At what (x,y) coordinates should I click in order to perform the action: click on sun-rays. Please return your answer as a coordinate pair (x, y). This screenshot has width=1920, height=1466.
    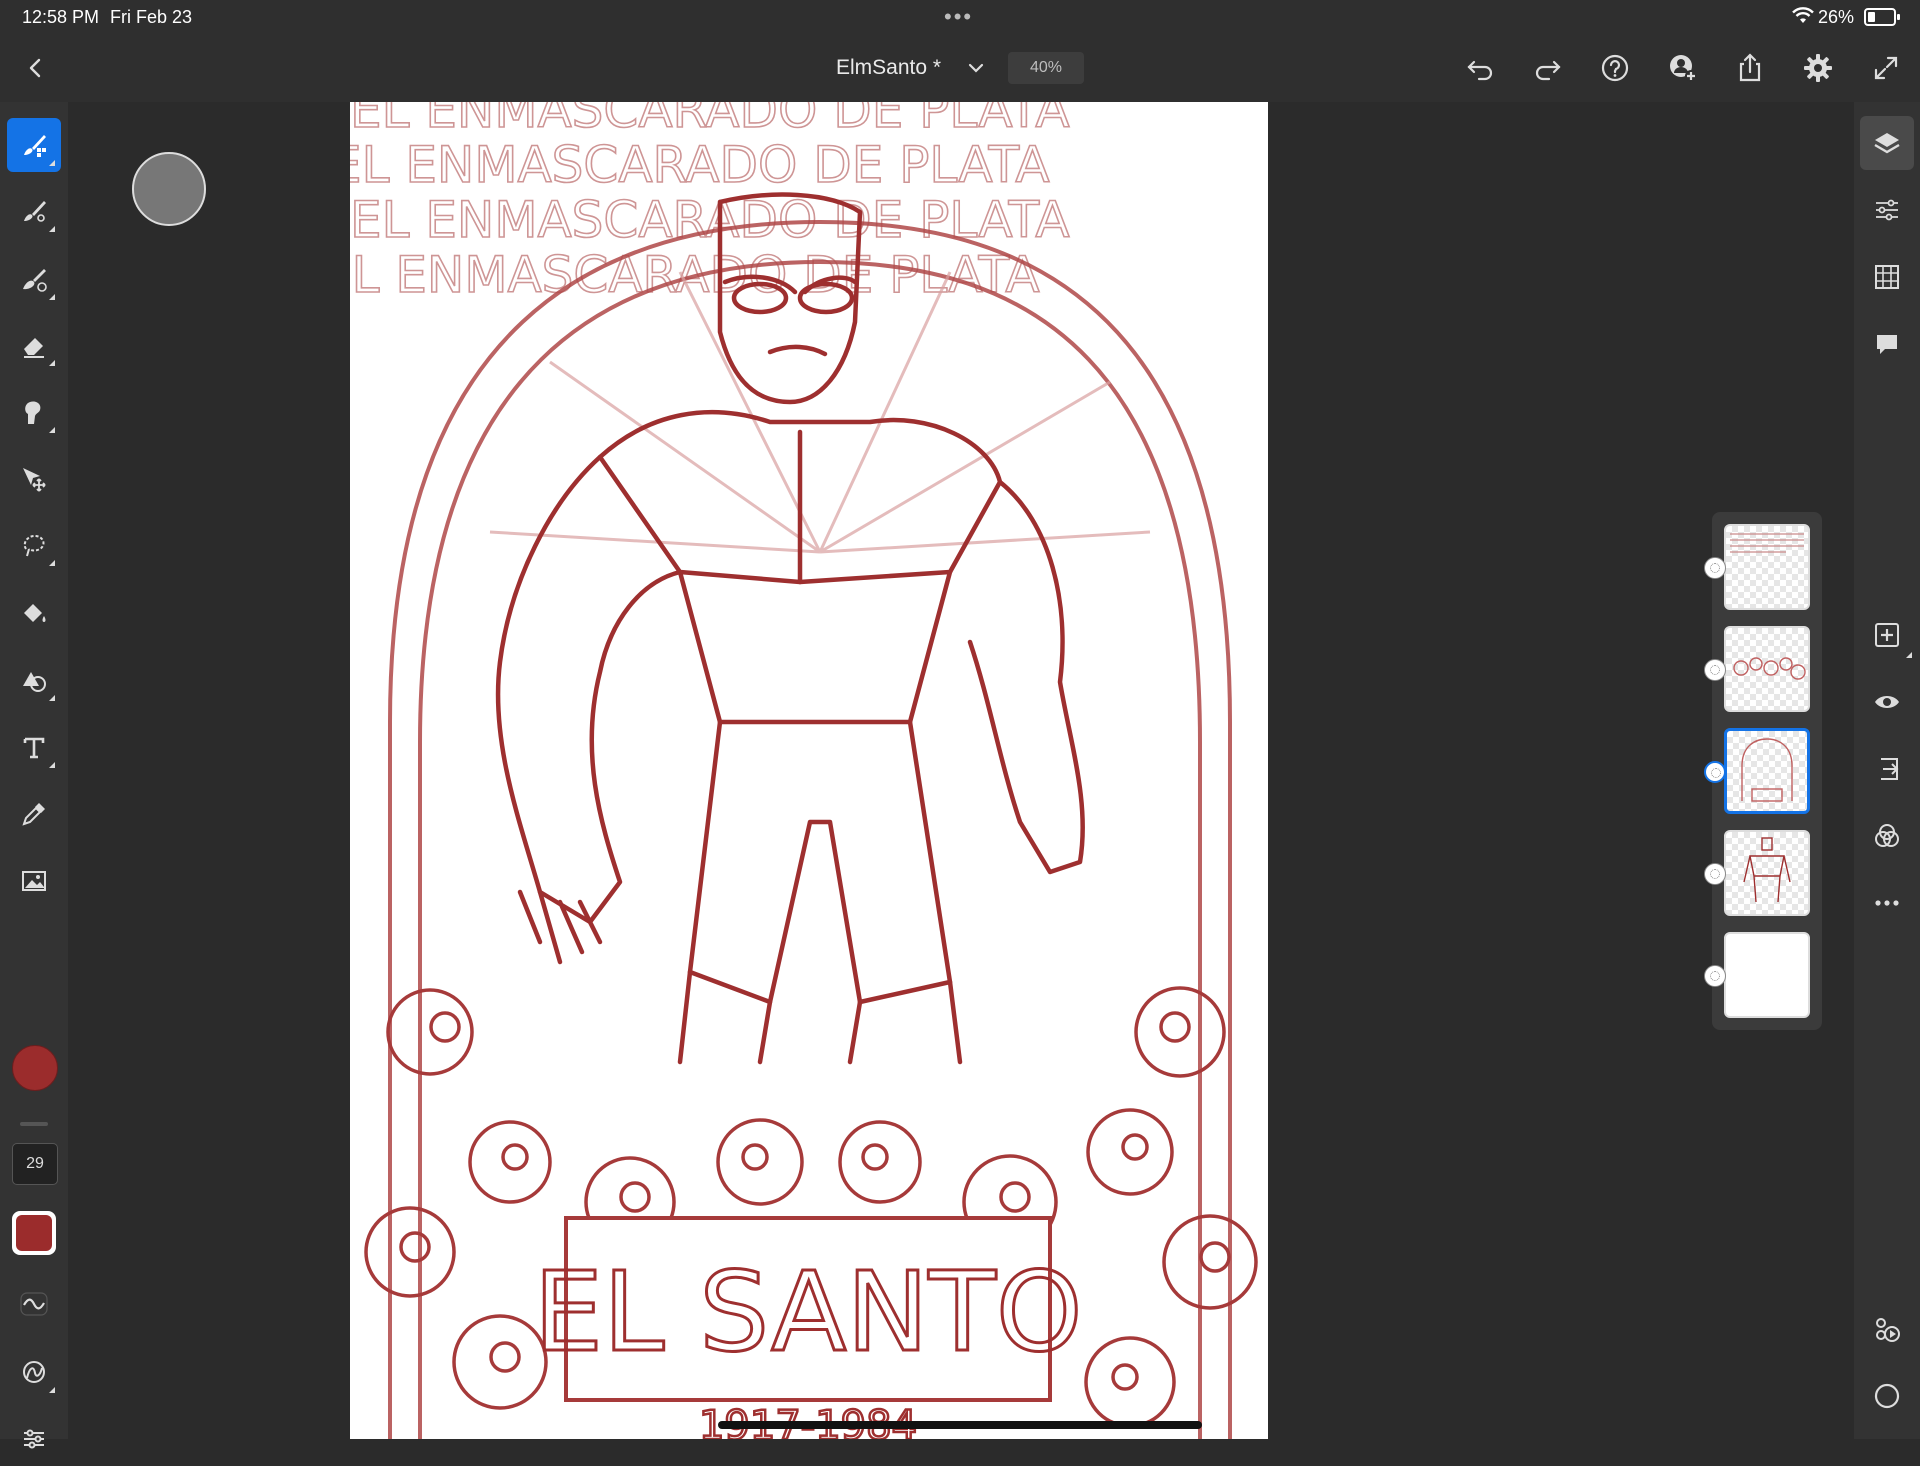
    Looking at the image, I should click on (820, 412).